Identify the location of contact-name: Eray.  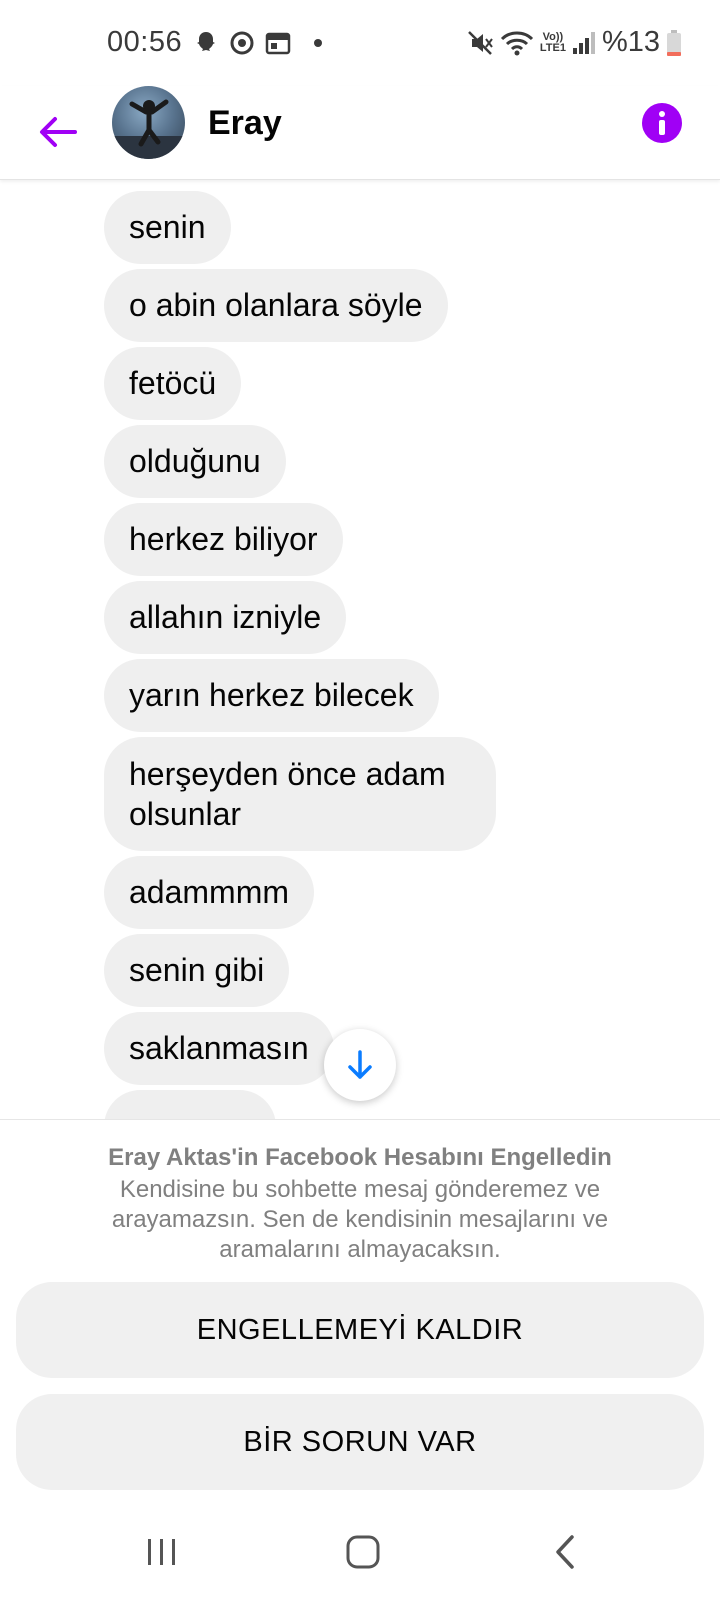
(245, 123).